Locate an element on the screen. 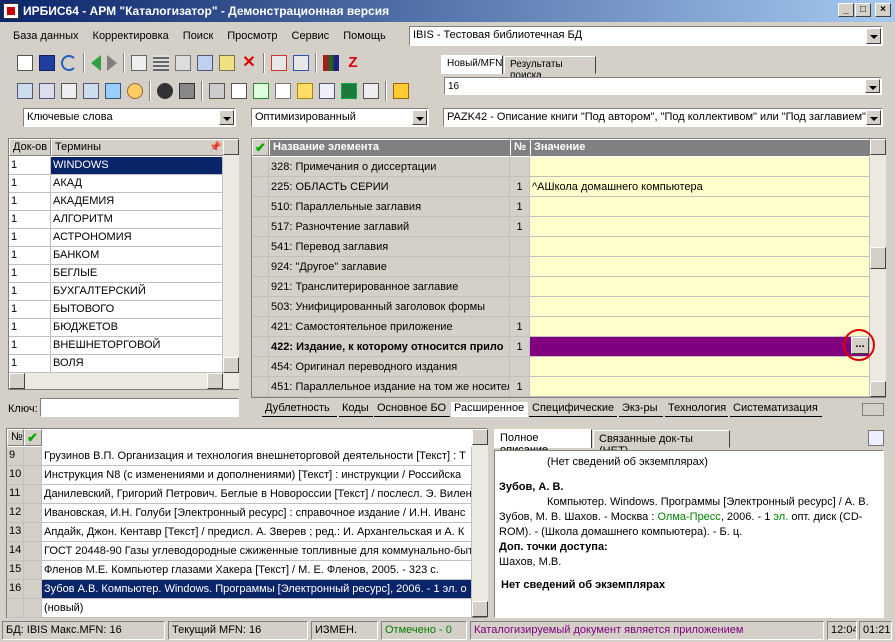 The height and width of the screenshot is (642, 895). tab-3: Основное БО is located at coordinates (412, 409).